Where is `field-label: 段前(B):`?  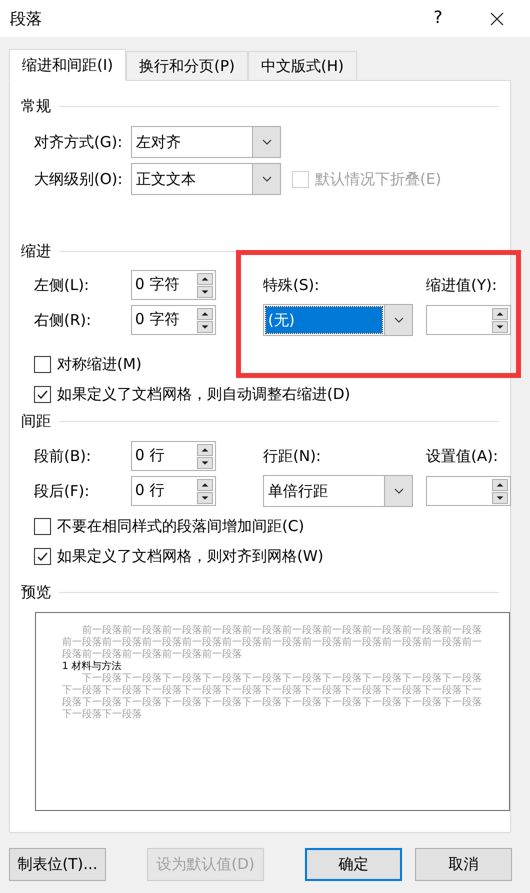
field-label: 段前(B): is located at coordinates (63, 456).